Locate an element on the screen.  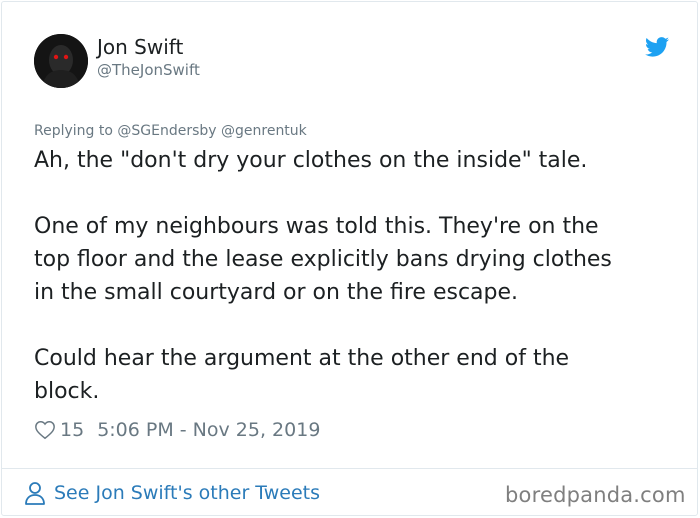
see-other-tweets-label: See Jon Swift's other Tweets is located at coordinates (187, 493).